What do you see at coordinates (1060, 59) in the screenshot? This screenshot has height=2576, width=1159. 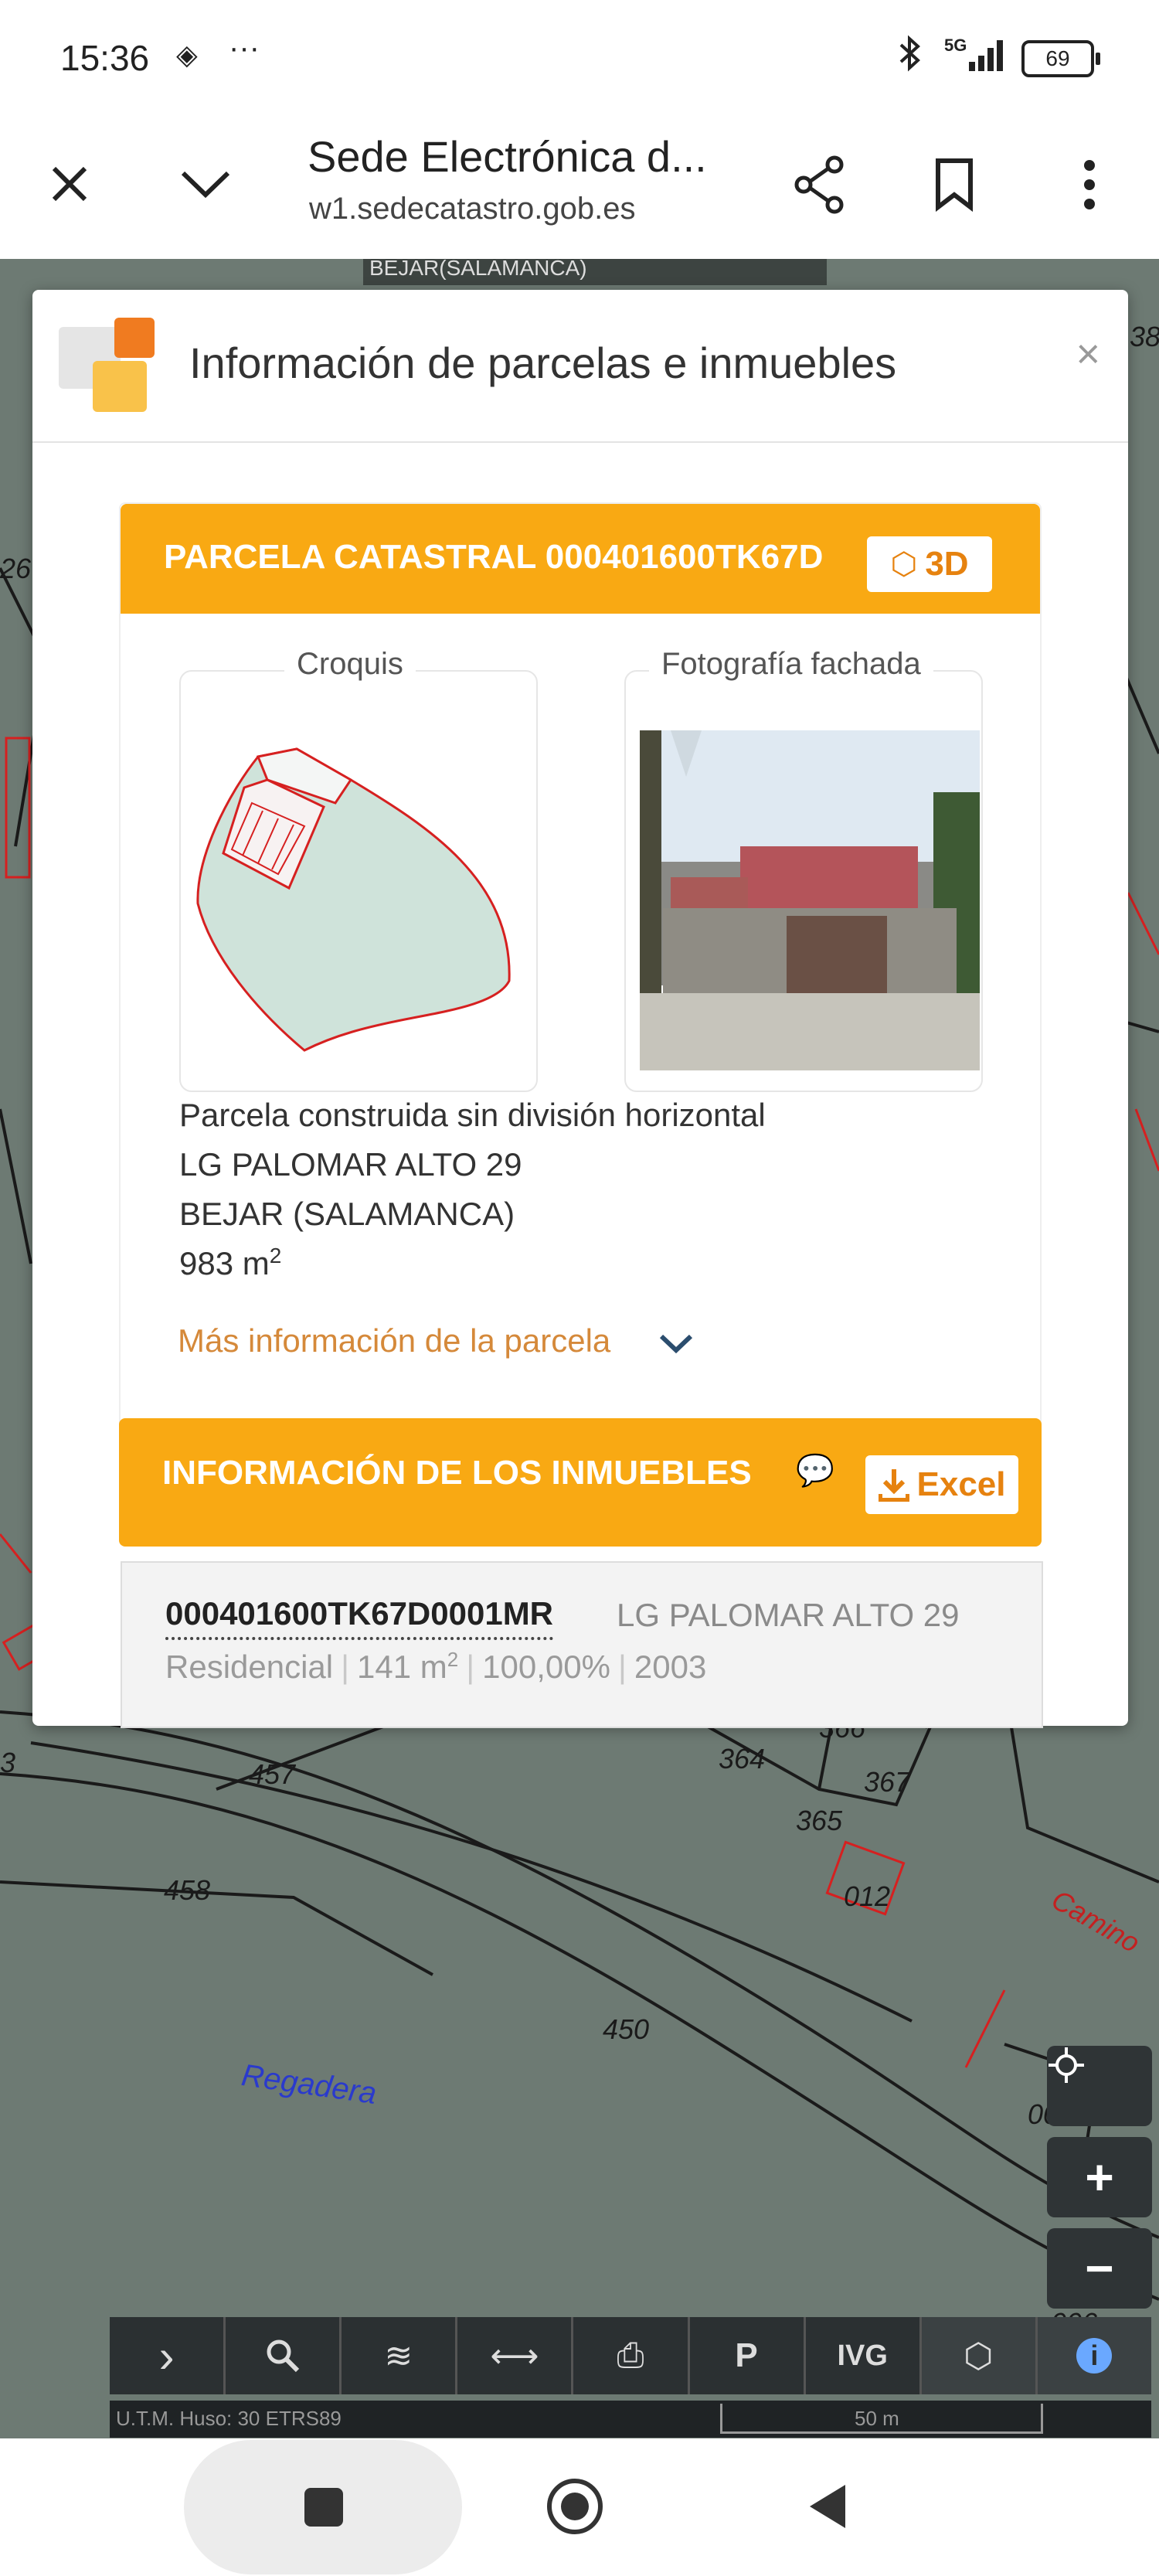 I see `battery-indicator: 69` at bounding box center [1060, 59].